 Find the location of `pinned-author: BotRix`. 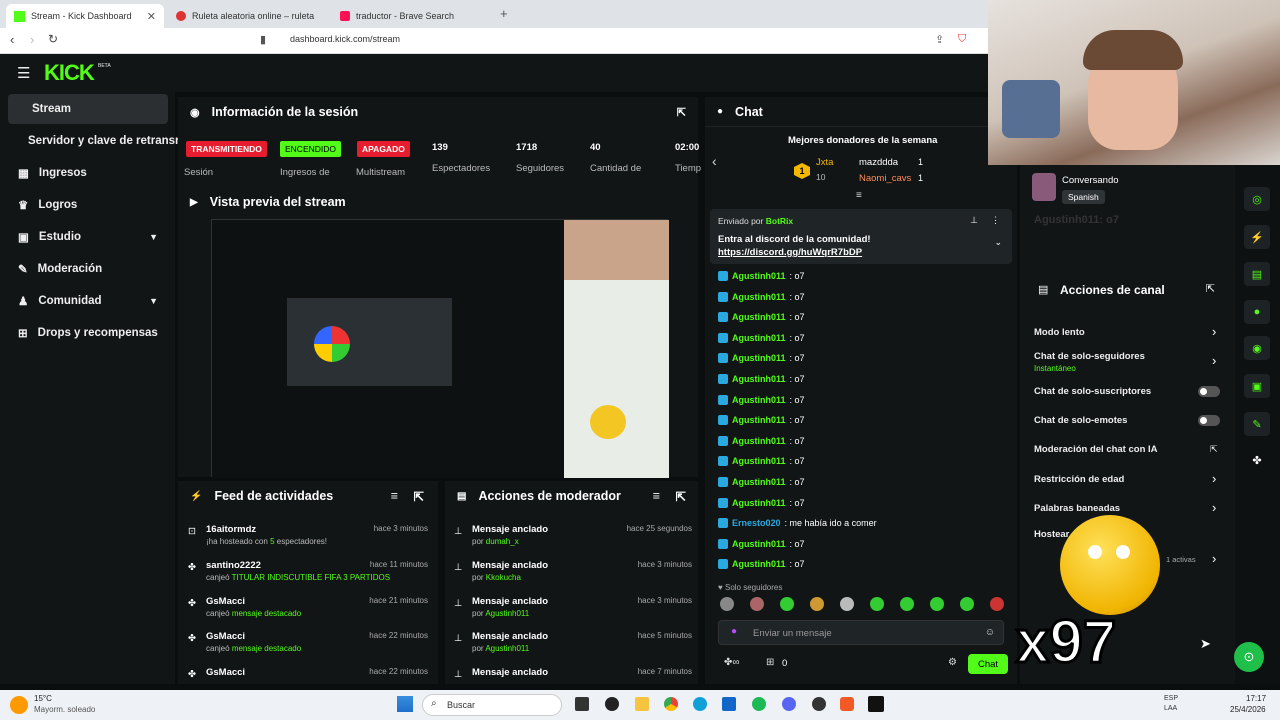

pinned-author: BotRix is located at coordinates (779, 221).